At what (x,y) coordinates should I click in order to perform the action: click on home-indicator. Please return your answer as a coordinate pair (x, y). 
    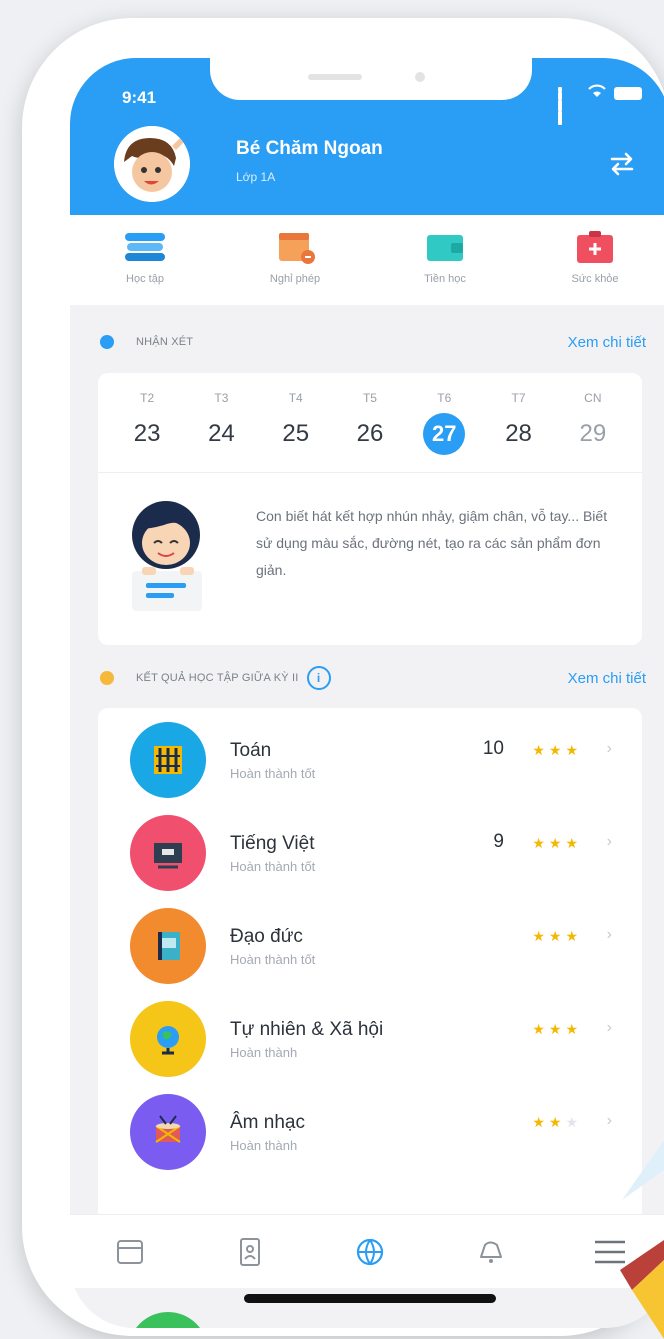
    Looking at the image, I should click on (370, 1298).